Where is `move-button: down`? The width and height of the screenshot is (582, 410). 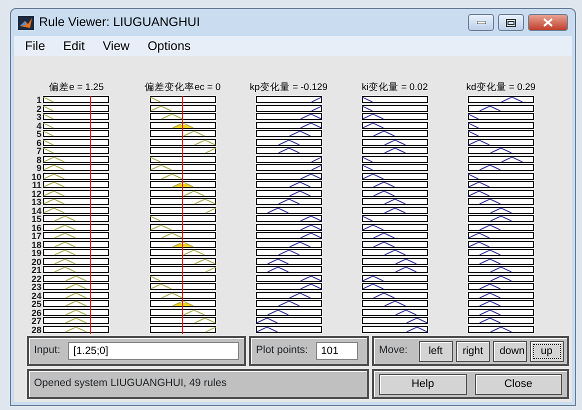 move-button: down is located at coordinates (509, 351).